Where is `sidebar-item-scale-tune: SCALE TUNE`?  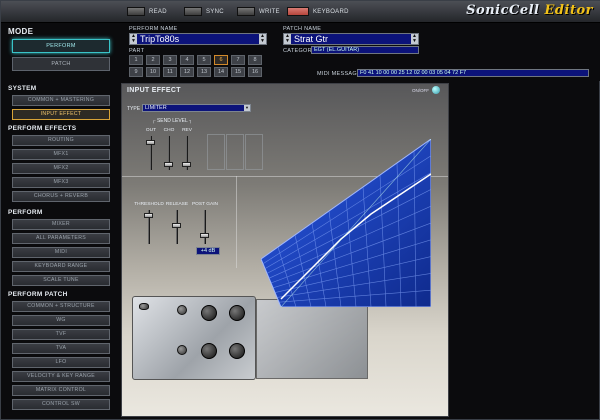
sidebar-item-scale-tune: SCALE TUNE is located at coordinates (61, 280).